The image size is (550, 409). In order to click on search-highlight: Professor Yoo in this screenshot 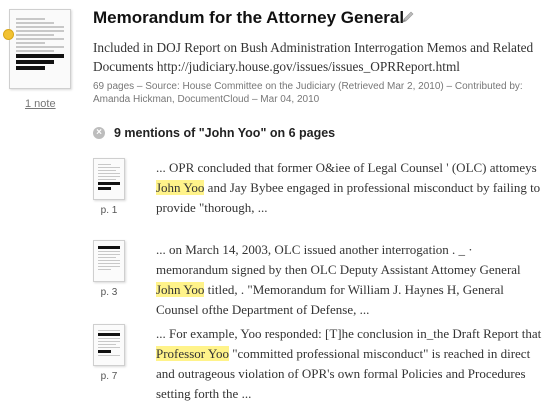, I will do `click(192, 353)`.